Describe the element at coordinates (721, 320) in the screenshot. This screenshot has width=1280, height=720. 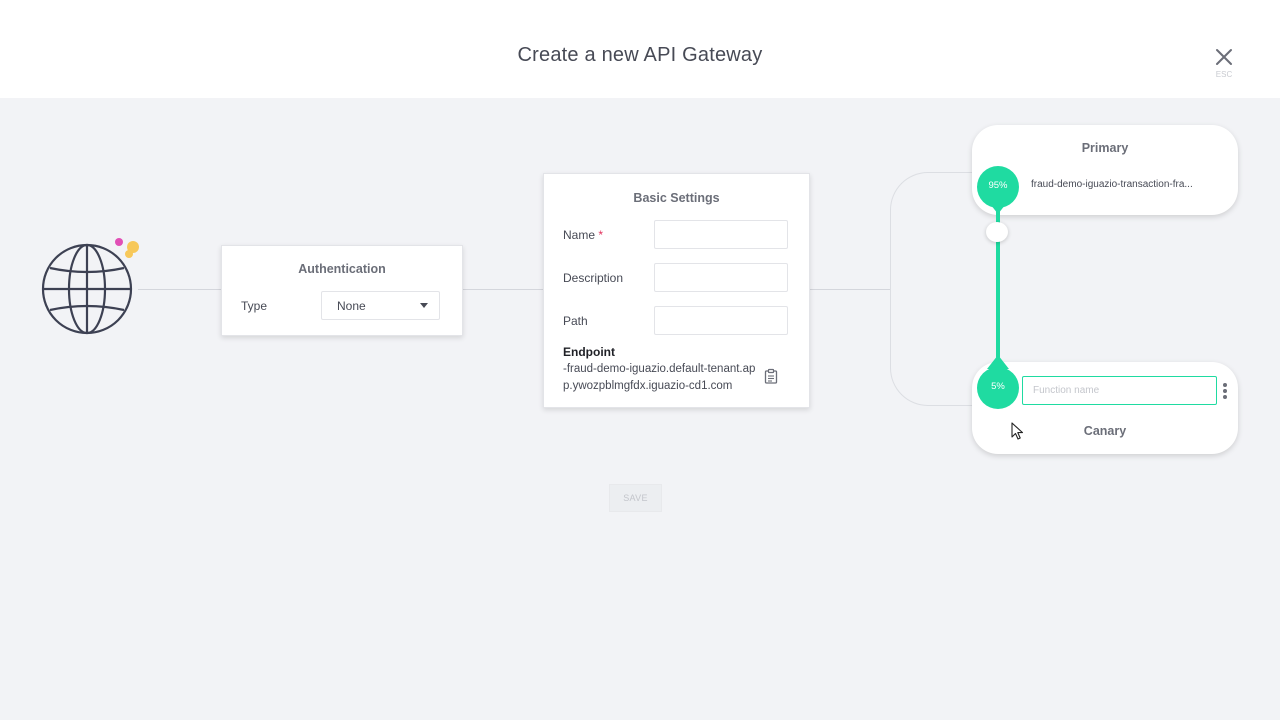
I see `path-input` at that location.